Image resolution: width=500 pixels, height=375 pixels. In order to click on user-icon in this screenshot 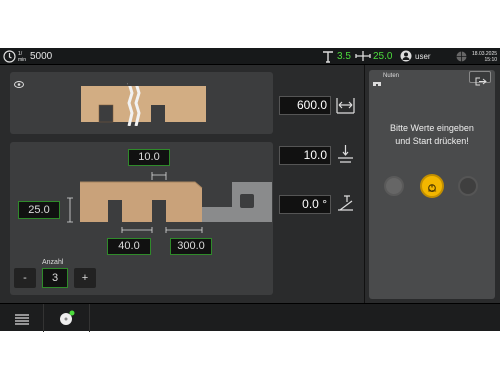, I will do `click(406, 56)`.